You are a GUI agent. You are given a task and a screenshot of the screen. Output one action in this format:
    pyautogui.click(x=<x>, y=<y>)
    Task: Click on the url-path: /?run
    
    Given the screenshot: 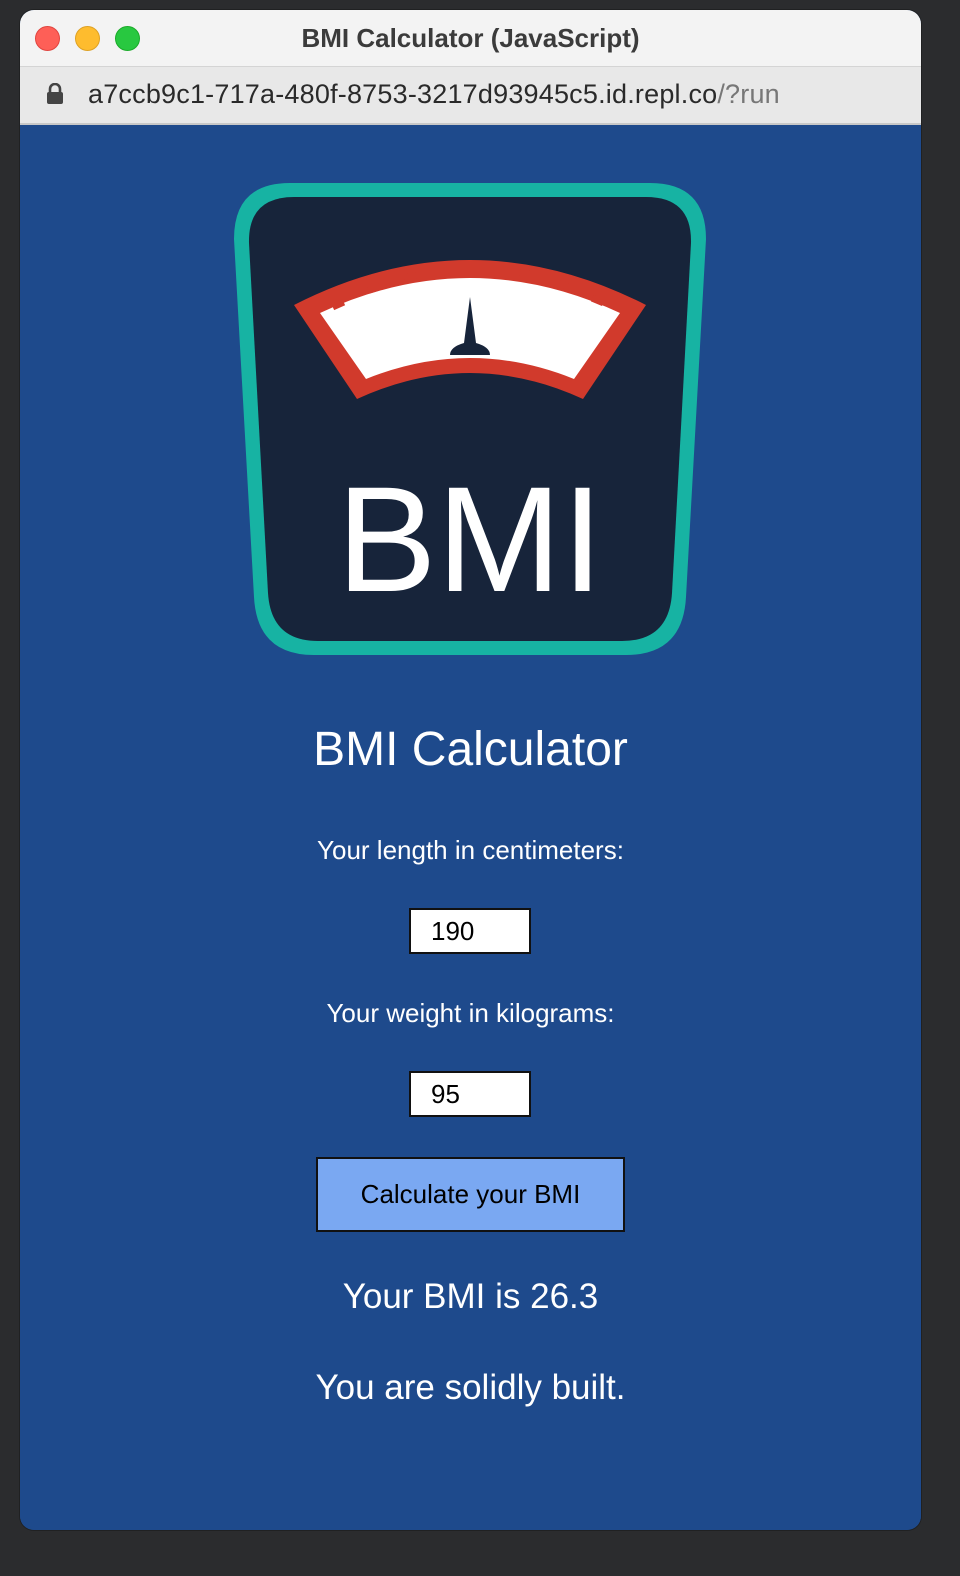 What is the action you would take?
    pyautogui.click(x=748, y=94)
    